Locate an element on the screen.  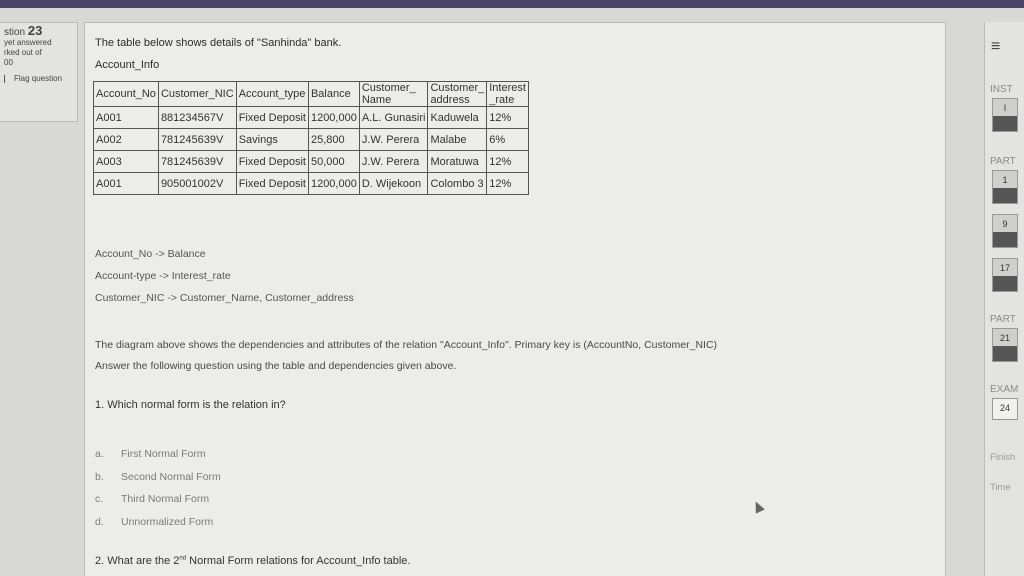
table-cell: Malabe is located at coordinates (457, 139).